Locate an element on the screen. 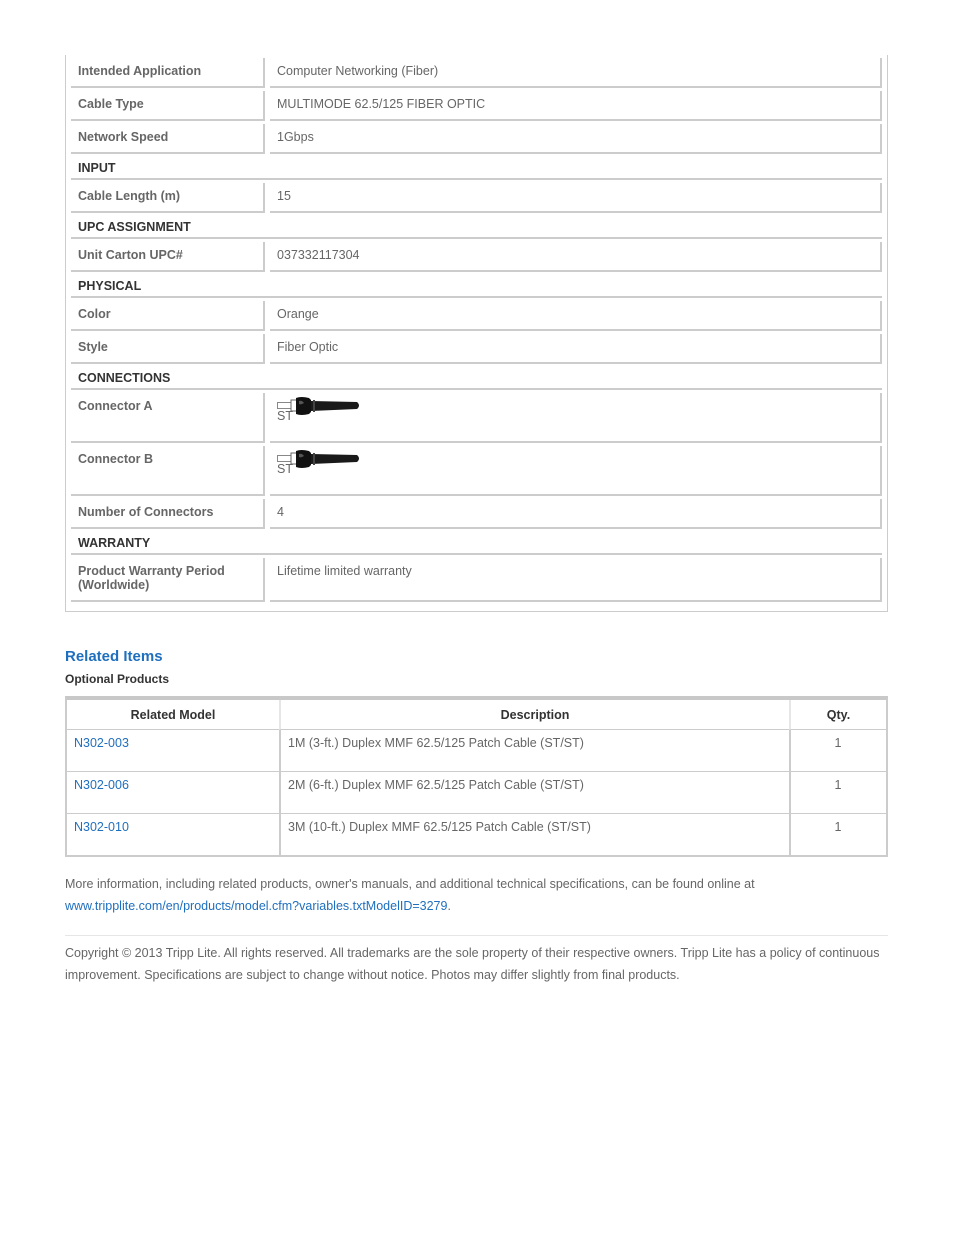  spec-row: Unit Carton UPC# 037332117304 is located at coordinates (476, 257).